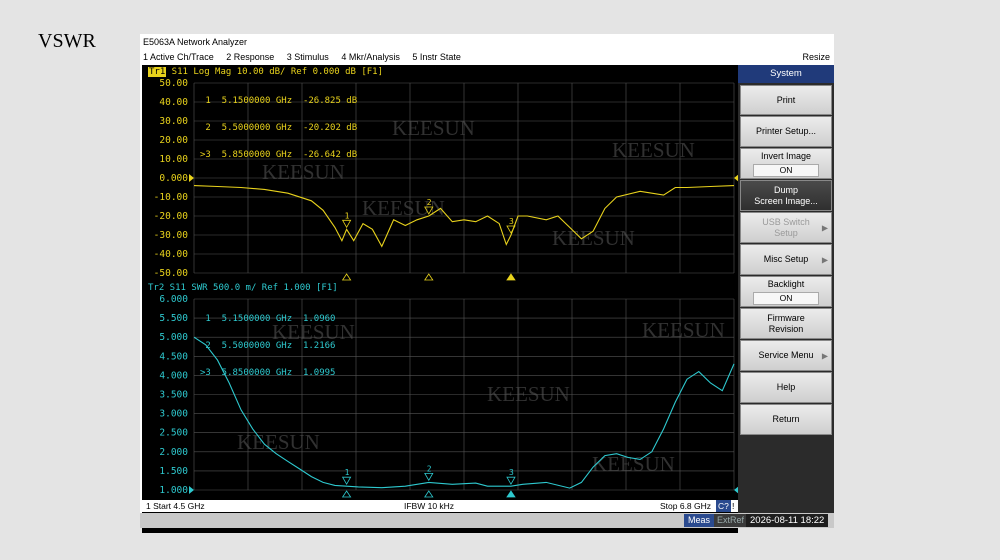  I want to click on trace2-ytick: 6.000, so click(173, 299).